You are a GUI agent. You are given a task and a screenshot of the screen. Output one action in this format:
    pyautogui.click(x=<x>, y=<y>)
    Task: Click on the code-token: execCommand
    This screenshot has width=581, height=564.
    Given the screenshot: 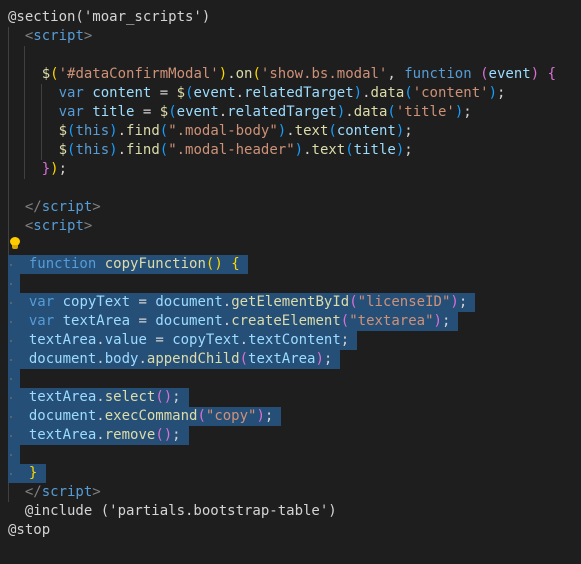 What is the action you would take?
    pyautogui.click(x=151, y=416)
    